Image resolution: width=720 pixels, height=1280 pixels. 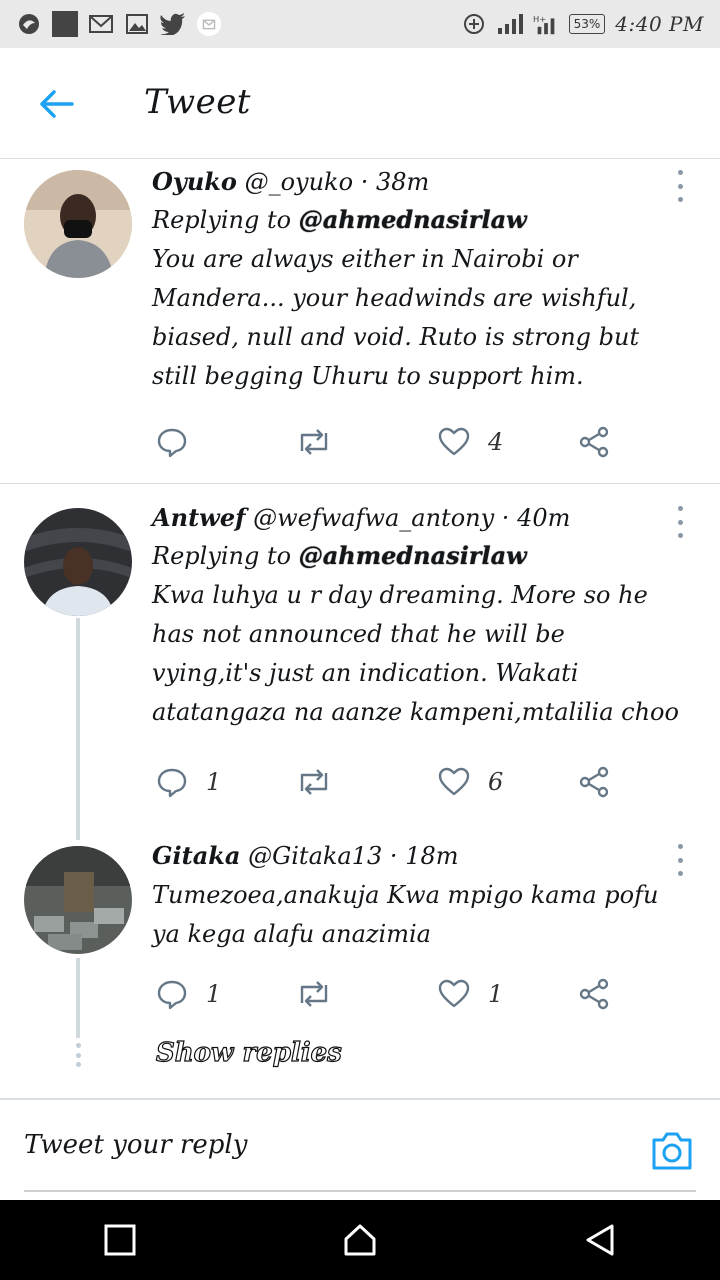 What do you see at coordinates (196, 855) in the screenshot?
I see `author-name: Gitaka` at bounding box center [196, 855].